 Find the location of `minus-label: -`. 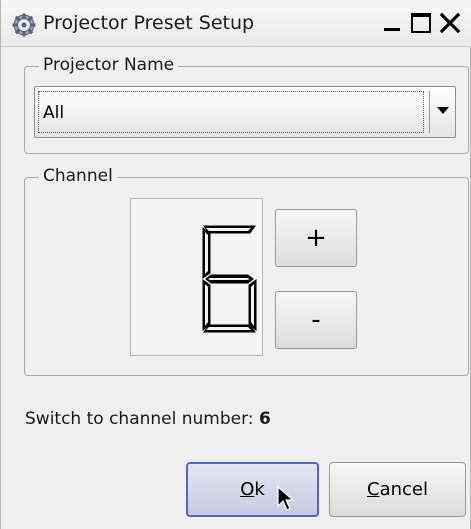

minus-label: - is located at coordinates (316, 320).